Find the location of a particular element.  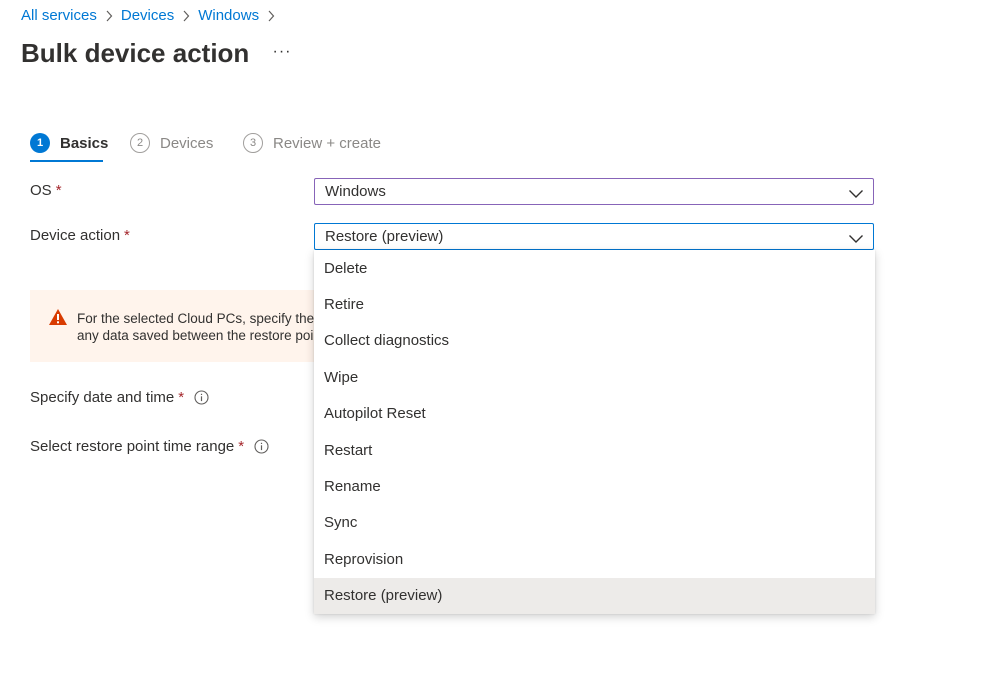

os-select-value: Windows is located at coordinates (355, 191).